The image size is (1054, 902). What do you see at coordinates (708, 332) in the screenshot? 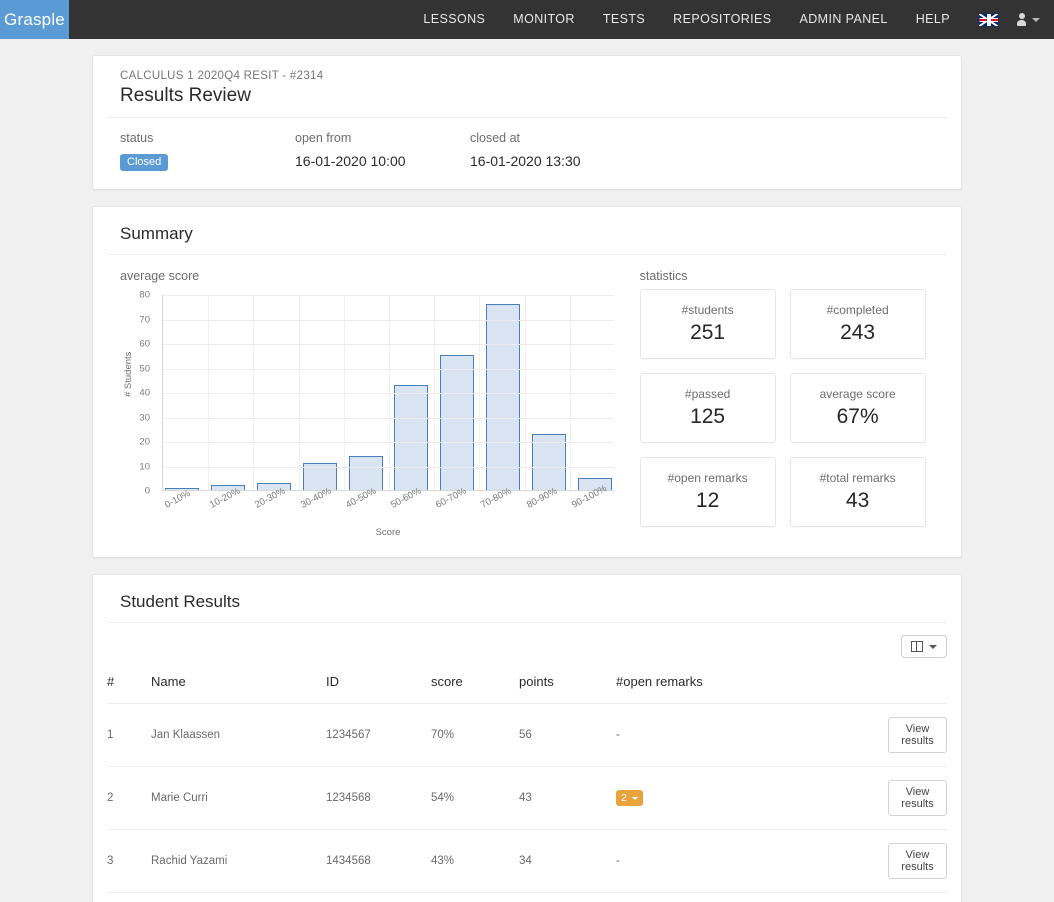
I see `stat-value: 251` at bounding box center [708, 332].